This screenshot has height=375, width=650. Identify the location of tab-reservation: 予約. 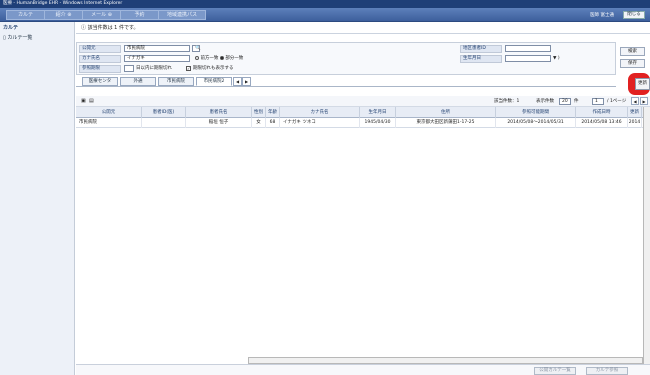
(139, 15).